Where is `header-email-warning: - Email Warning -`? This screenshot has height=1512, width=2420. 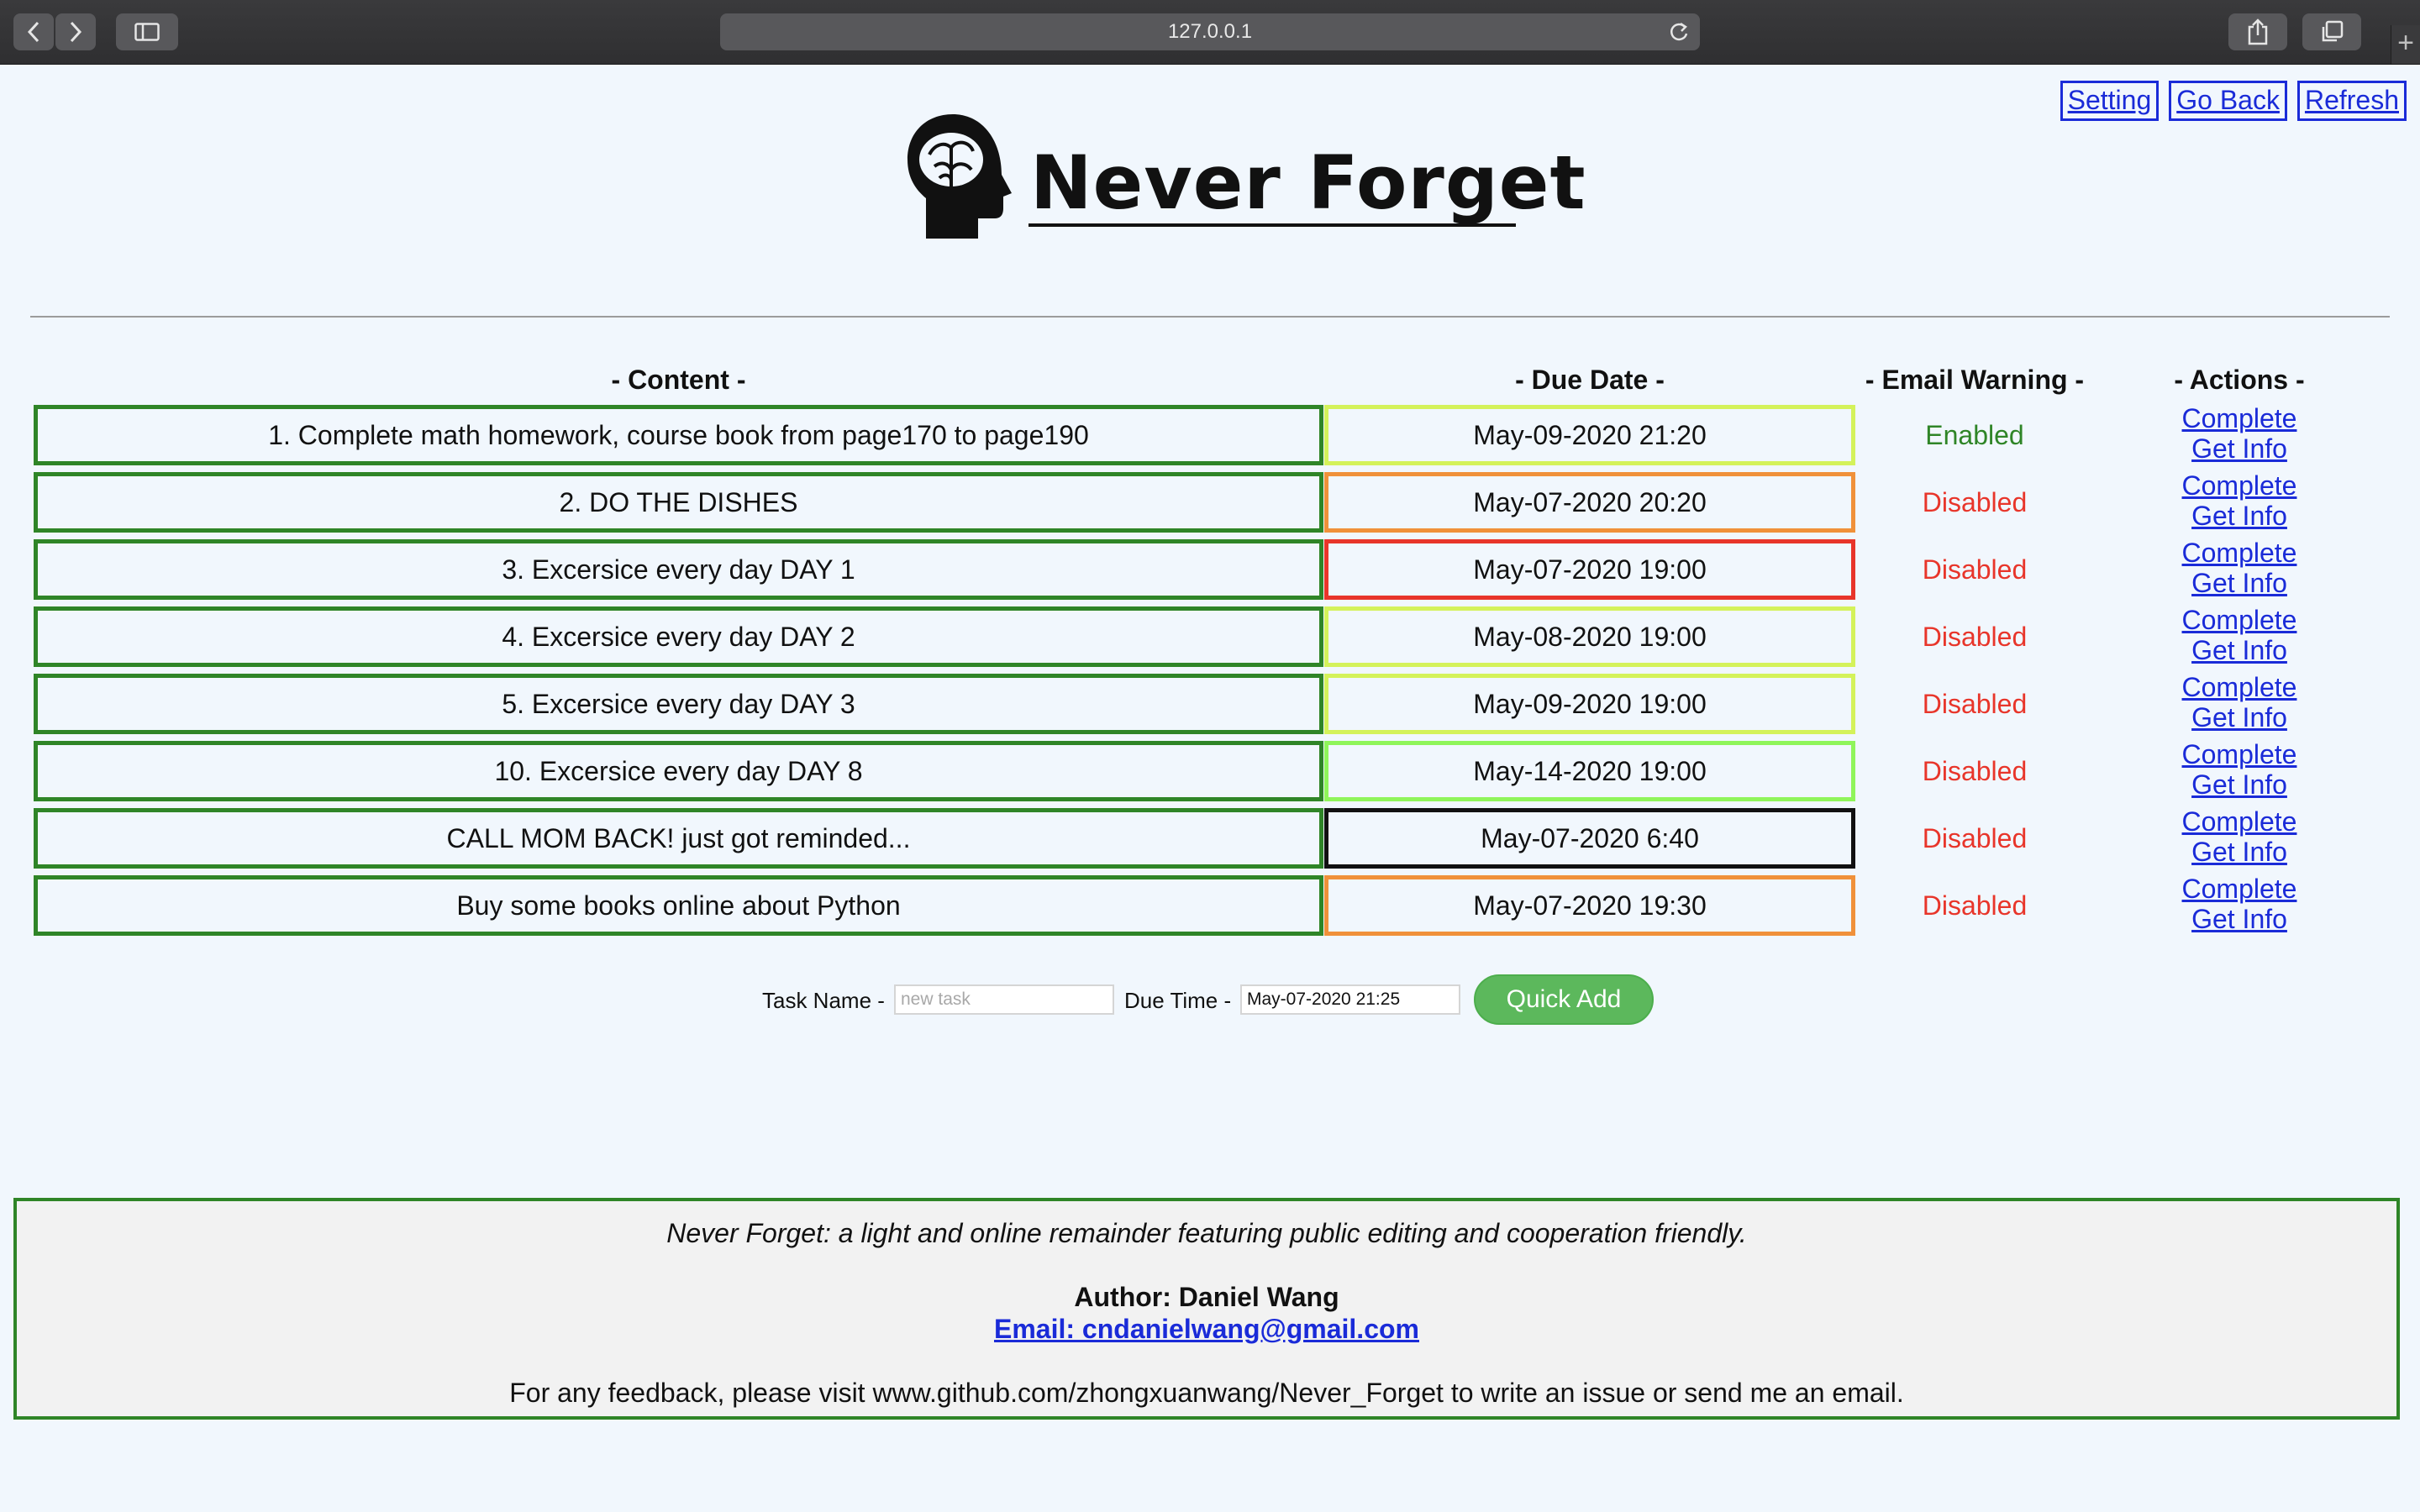 header-email-warning: - Email Warning - is located at coordinates (1975, 380).